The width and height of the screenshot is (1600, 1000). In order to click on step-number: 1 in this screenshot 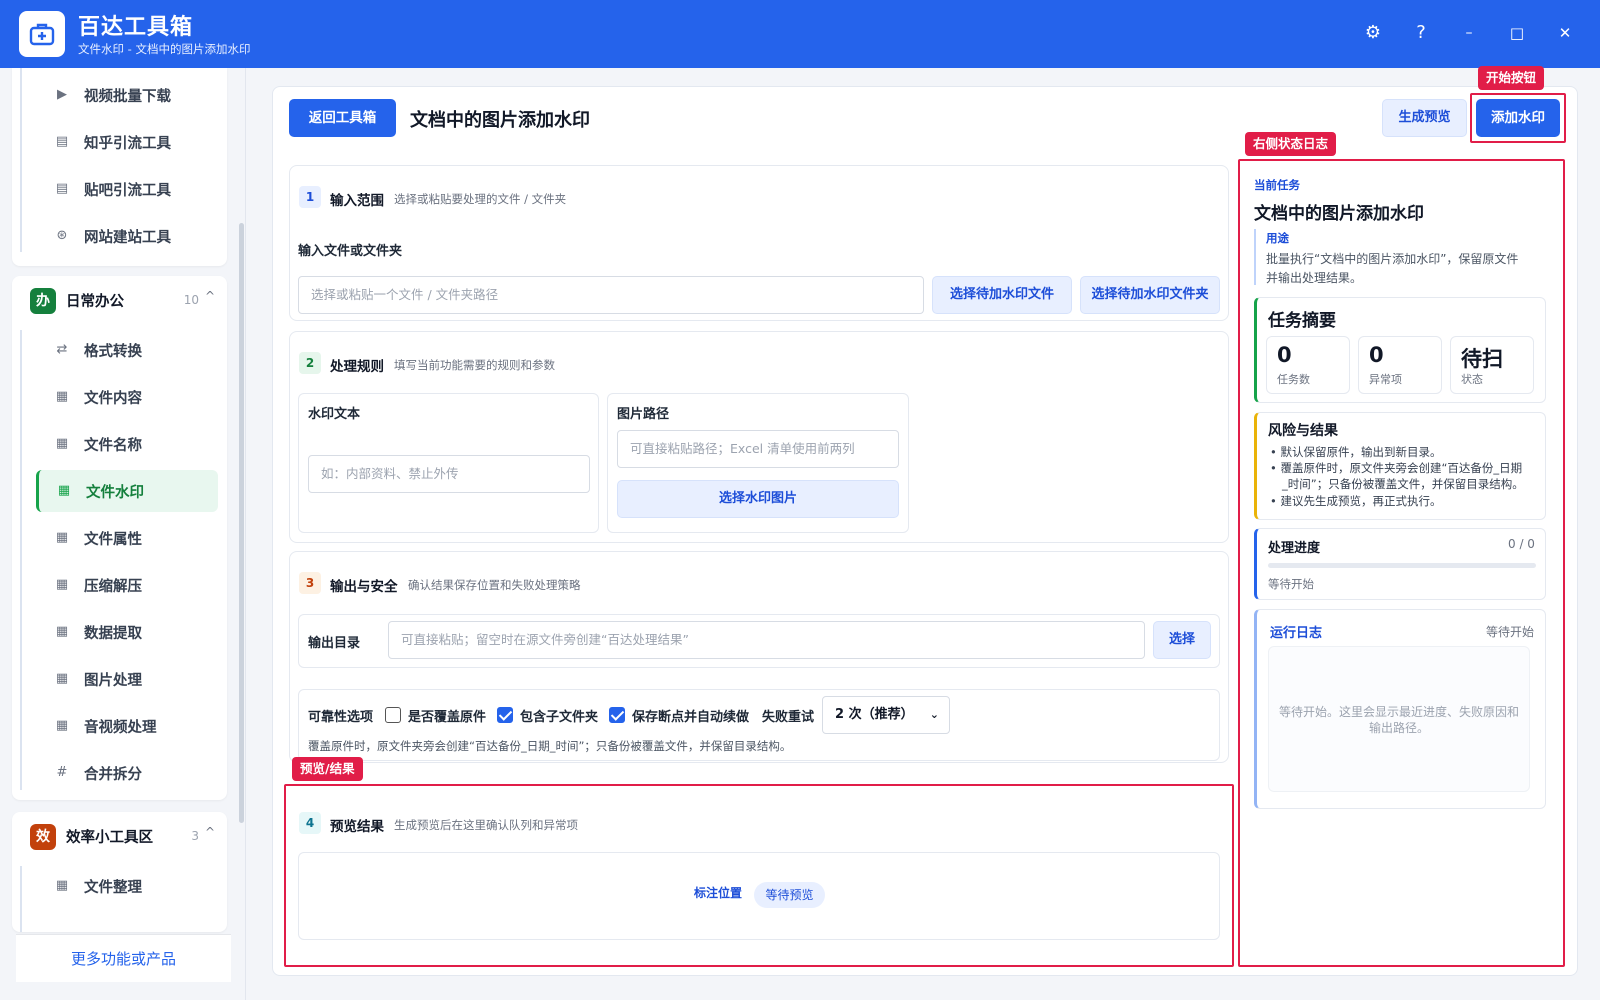, I will do `click(310, 197)`.